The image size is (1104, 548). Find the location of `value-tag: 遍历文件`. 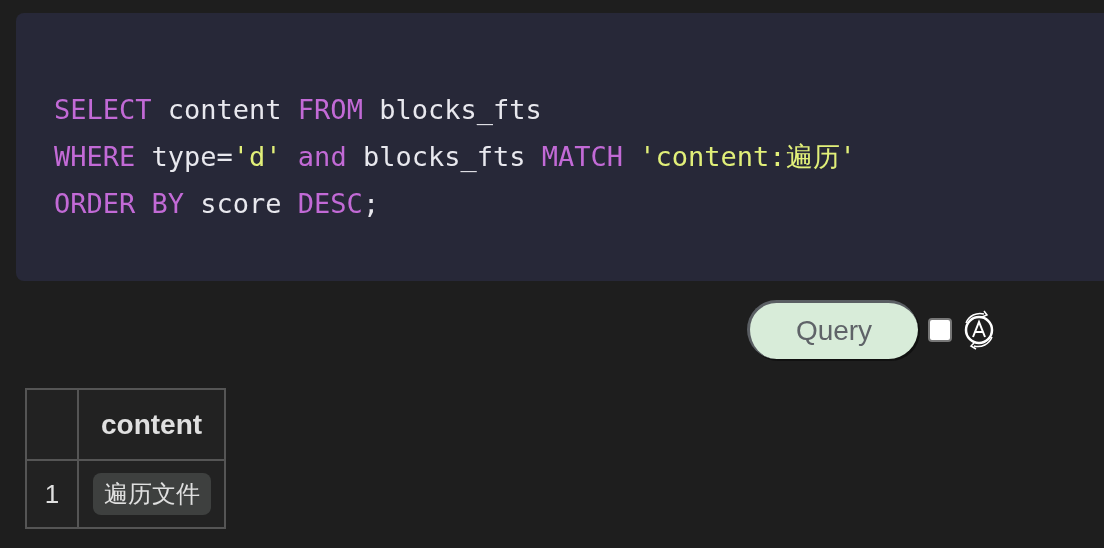

value-tag: 遍历文件 is located at coordinates (151, 494).